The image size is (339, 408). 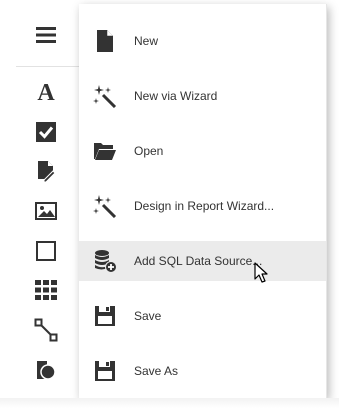 I want to click on menu-item-label: Save, so click(x=148, y=316).